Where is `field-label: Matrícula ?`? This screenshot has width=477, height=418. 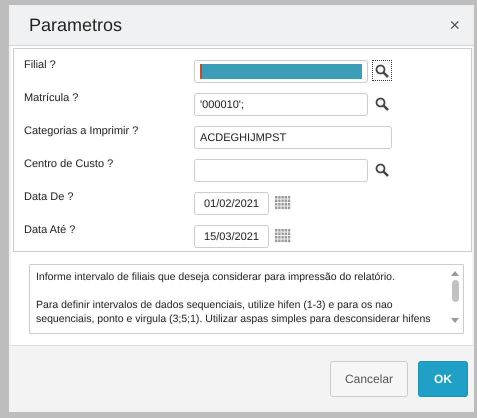
field-label: Matrícula ? is located at coordinates (52, 97).